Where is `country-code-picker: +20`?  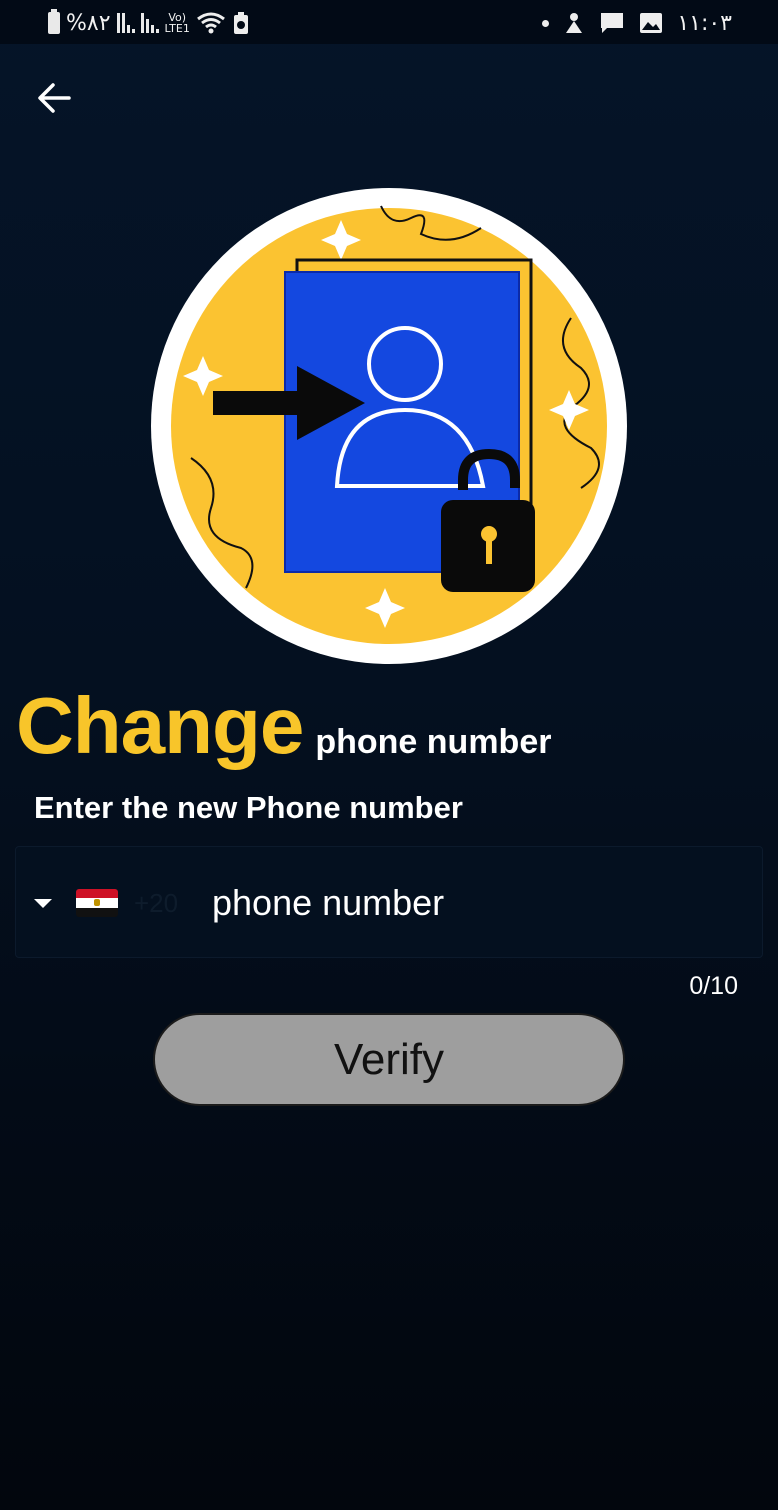
country-code-picker: +20 is located at coordinates (106, 903).